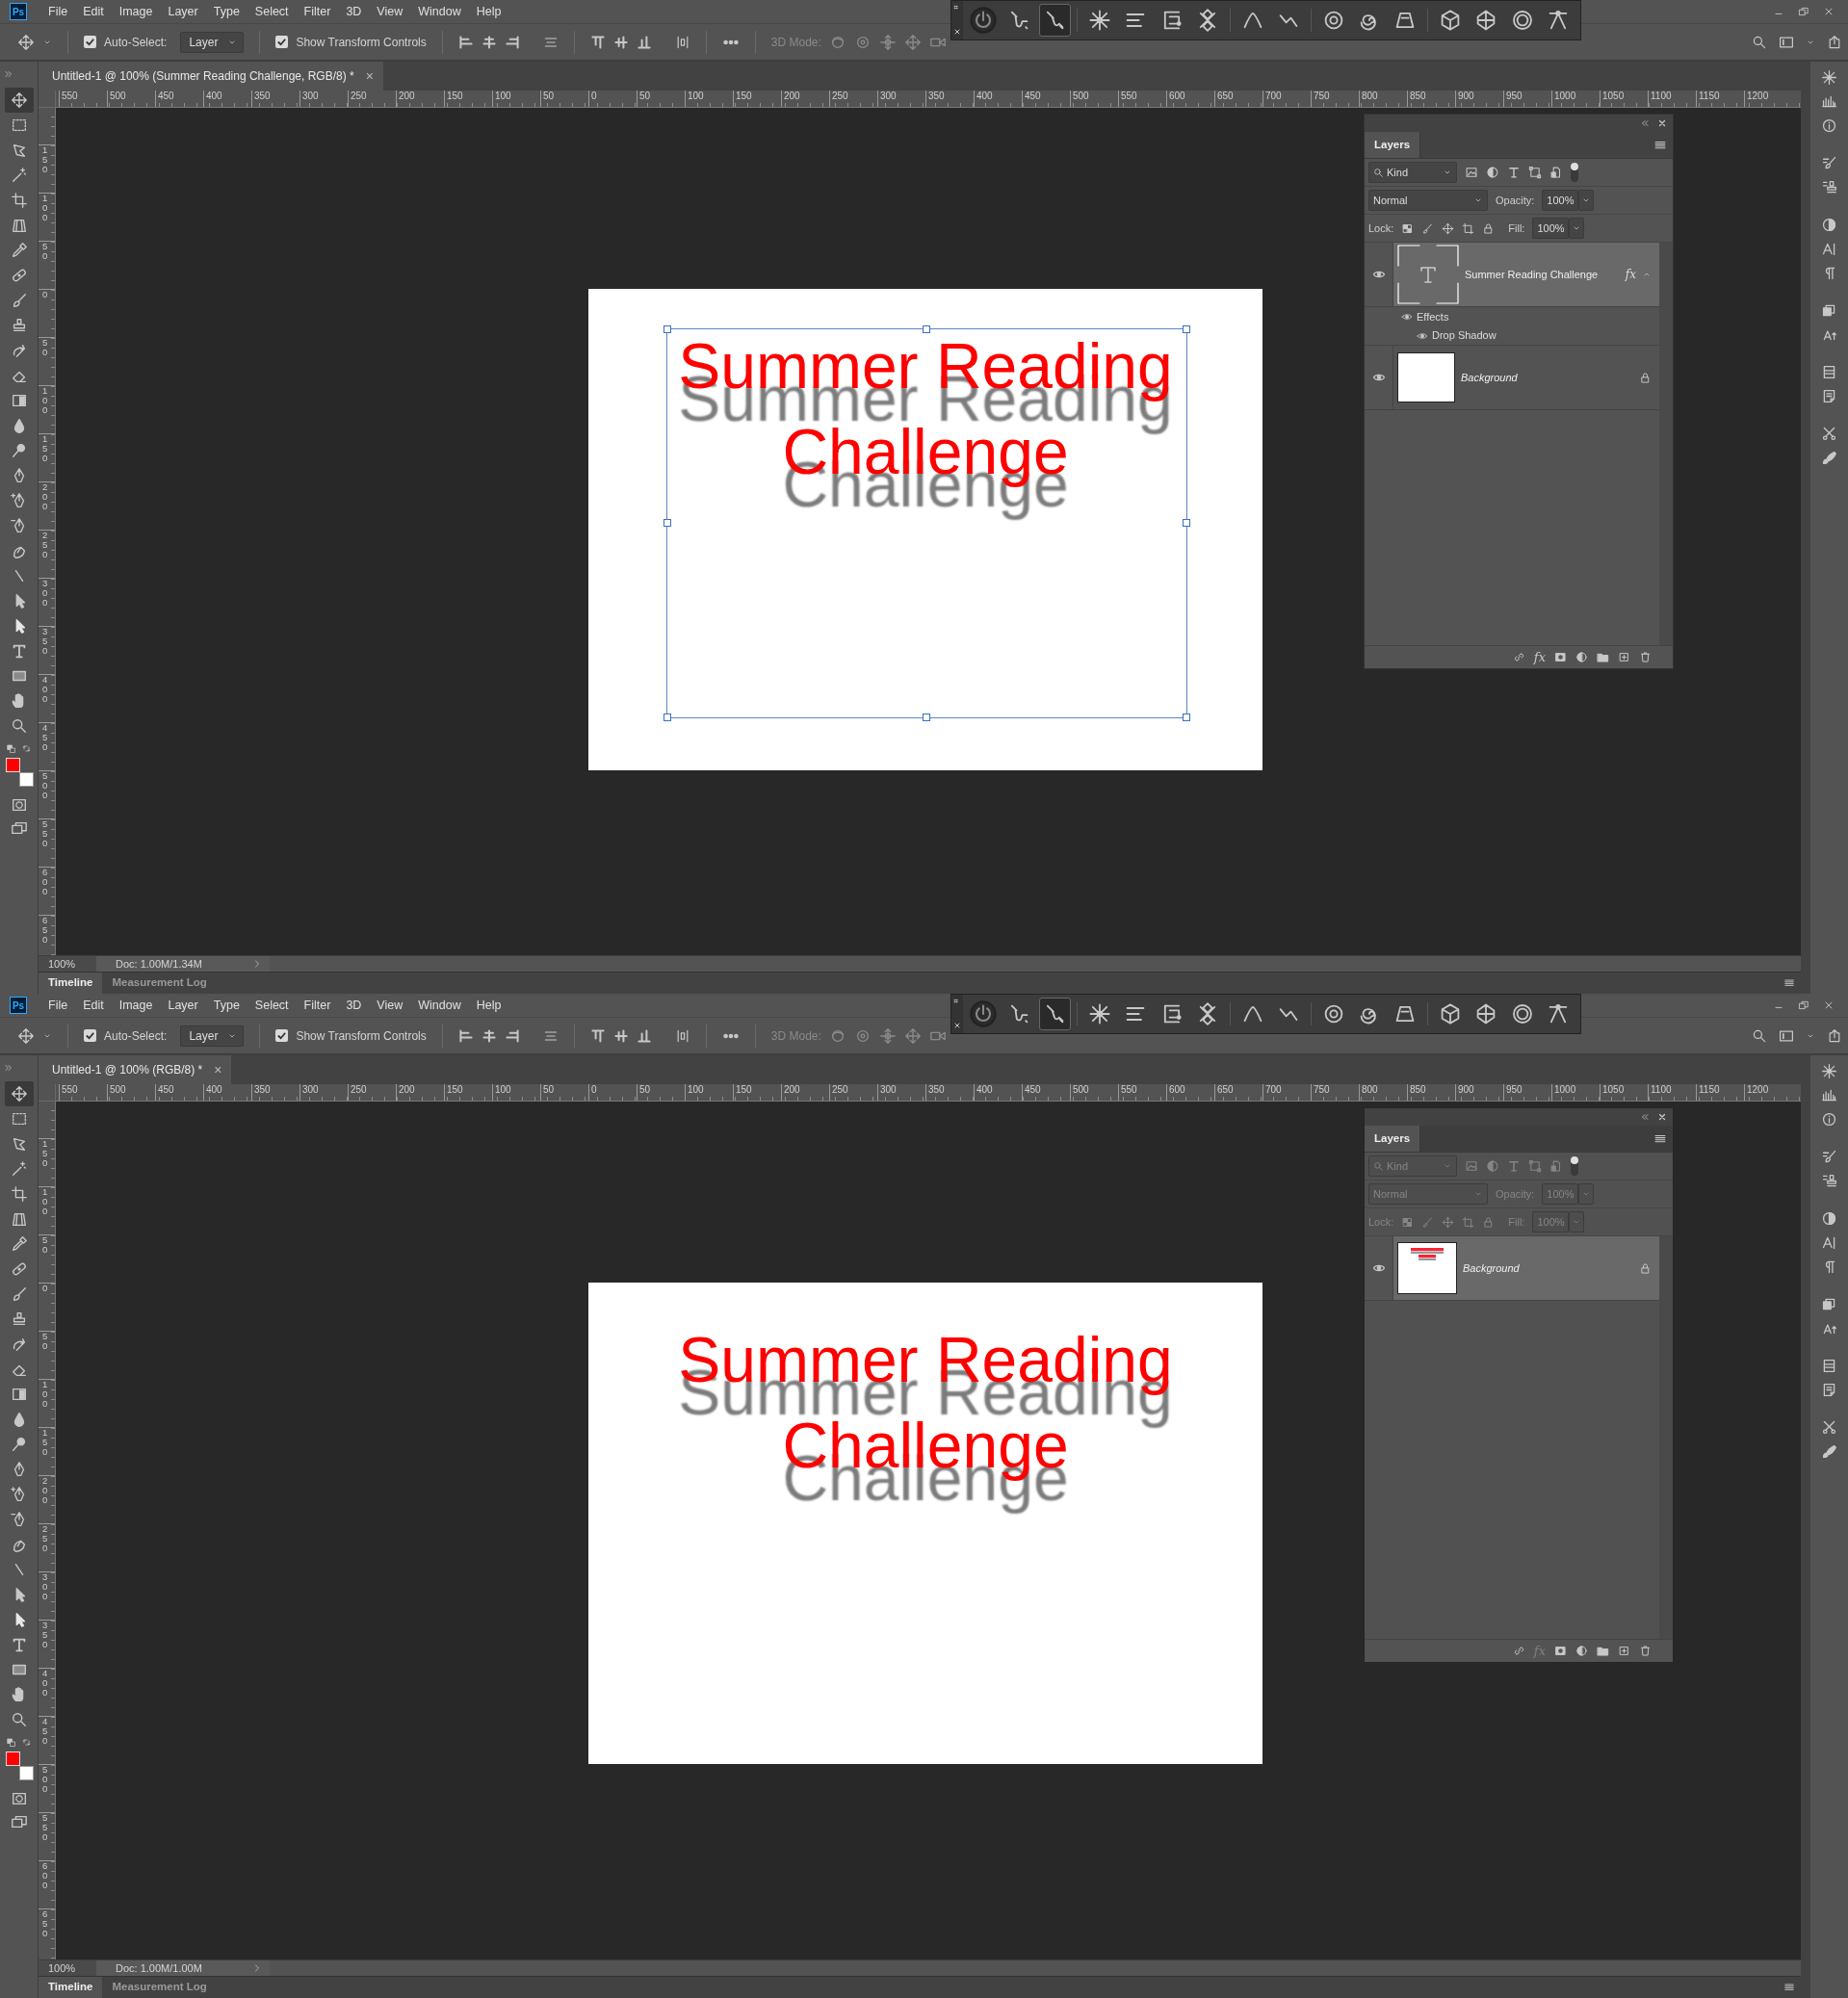 Image resolution: width=1848 pixels, height=1998 pixels. Describe the element at coordinates (159, 1968) in the screenshot. I see `document-size: Doc: 1.00M/1.00M` at that location.